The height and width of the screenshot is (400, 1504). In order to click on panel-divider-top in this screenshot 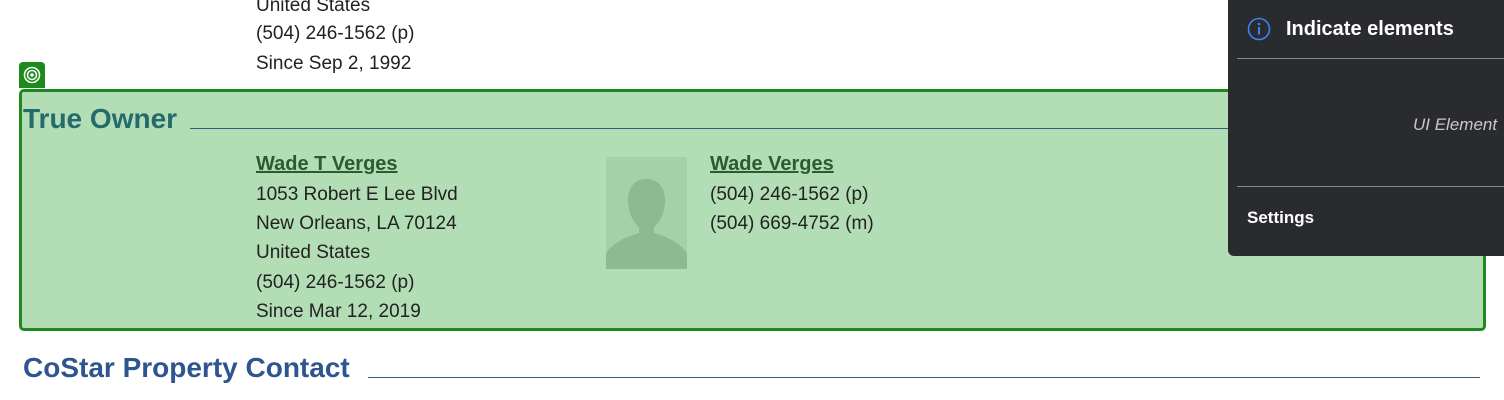, I will do `click(1370, 58)`.